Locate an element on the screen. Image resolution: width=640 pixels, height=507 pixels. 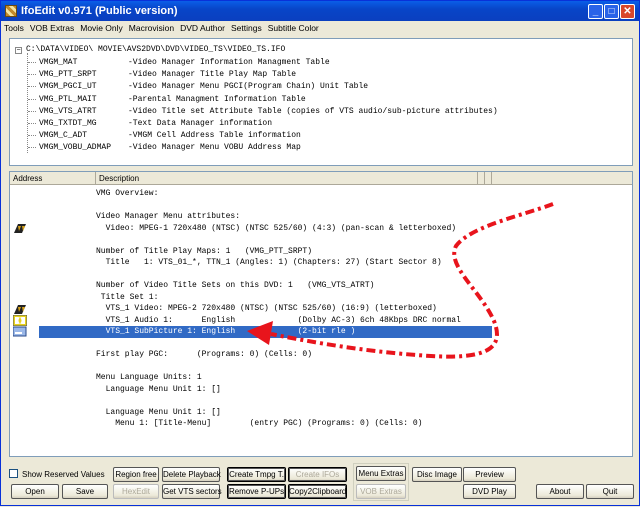
disc-image-button: Disc Image is located at coordinates (437, 474).